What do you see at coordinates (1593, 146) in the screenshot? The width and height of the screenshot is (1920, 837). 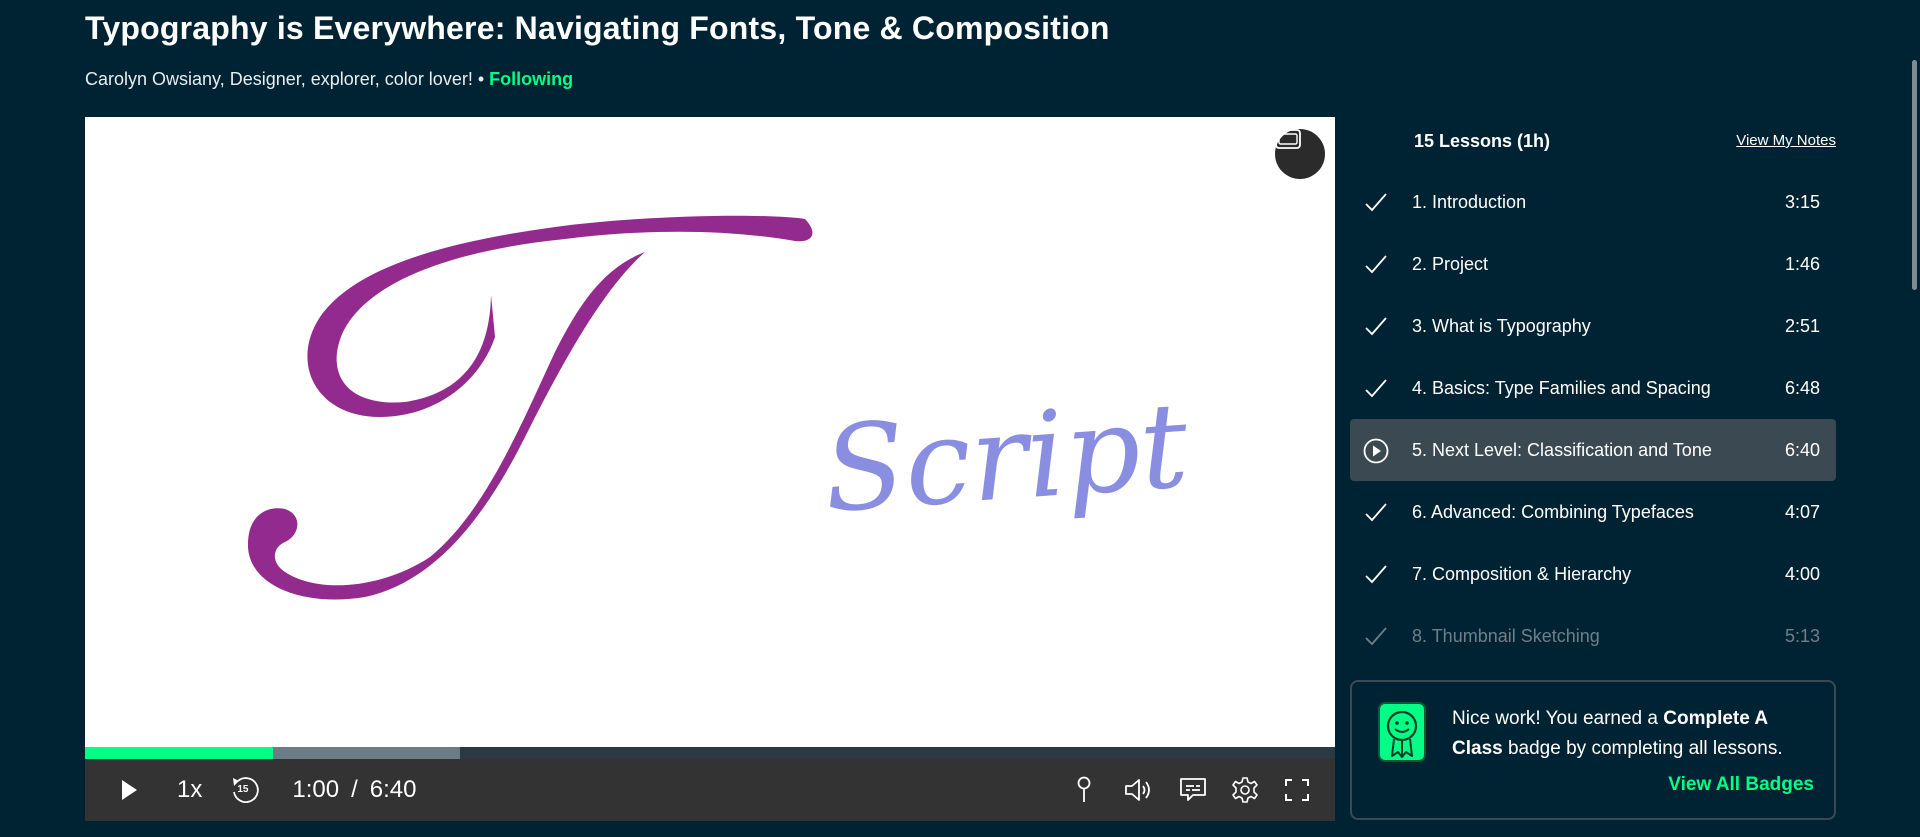 I see `lessons-header: 15 Lessons (1h) View My Notes` at bounding box center [1593, 146].